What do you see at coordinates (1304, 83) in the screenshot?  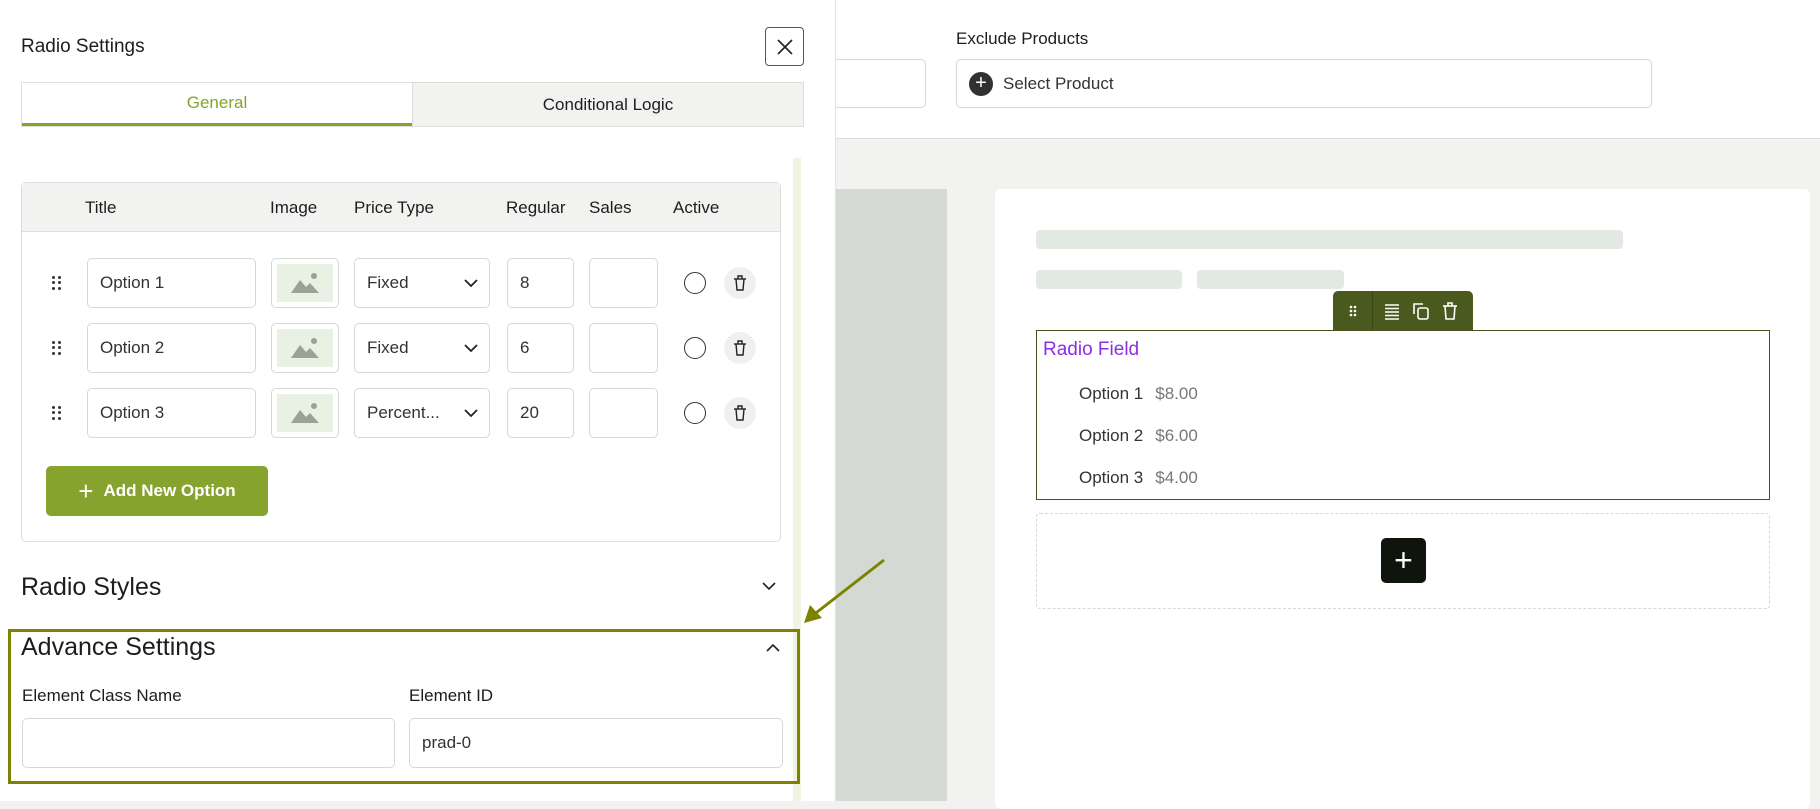 I see `select-product-field: + Select Product` at bounding box center [1304, 83].